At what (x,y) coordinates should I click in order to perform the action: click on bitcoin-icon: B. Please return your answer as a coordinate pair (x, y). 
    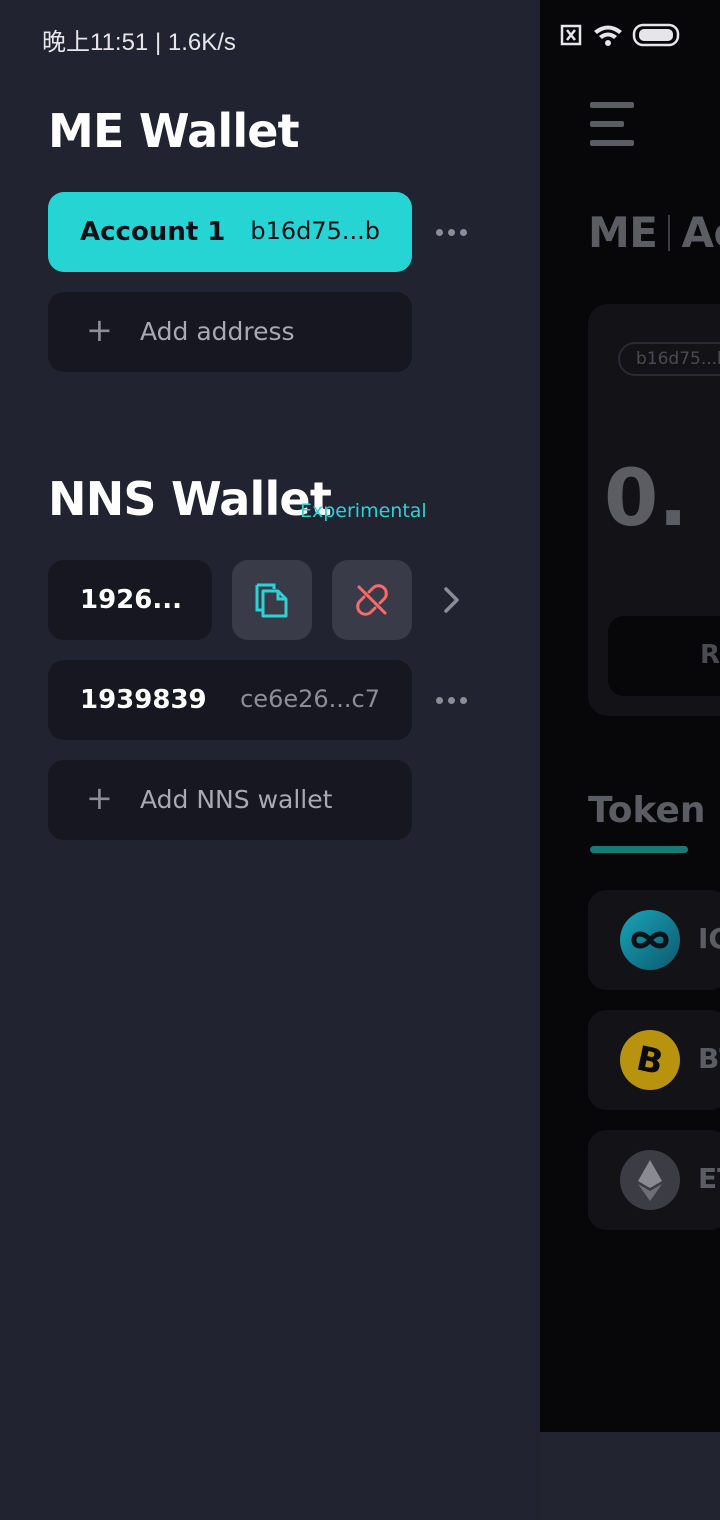
    Looking at the image, I should click on (650, 1060).